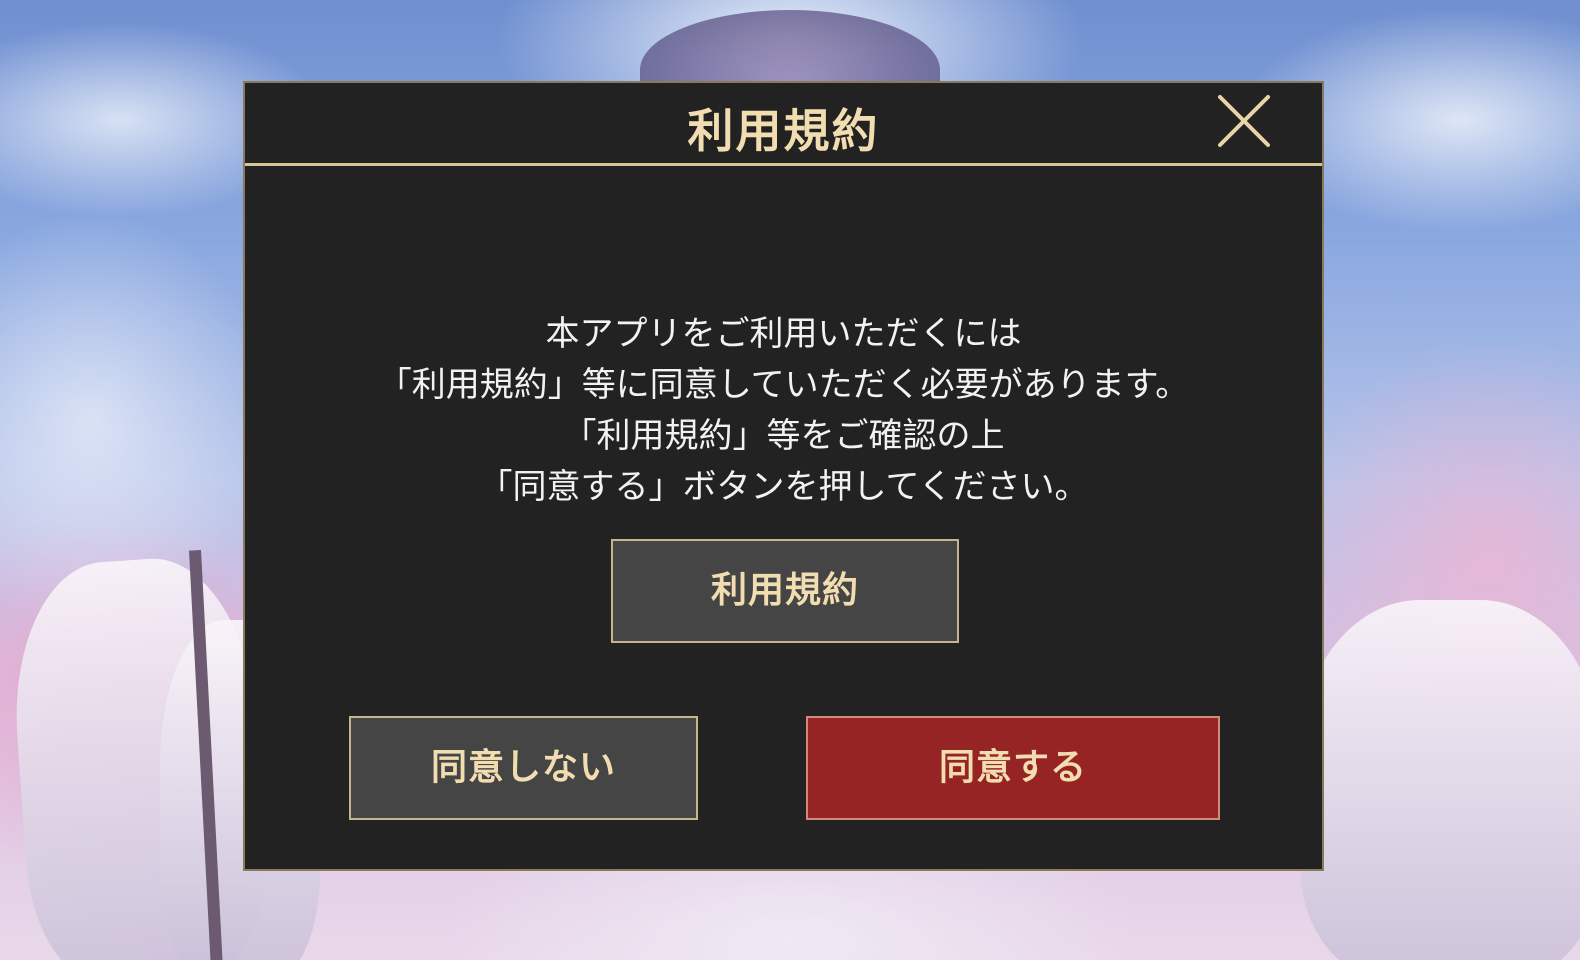 This screenshot has width=1580, height=960. Describe the element at coordinates (783, 131) in the screenshot. I see `dialog-title: 利用規約` at that location.